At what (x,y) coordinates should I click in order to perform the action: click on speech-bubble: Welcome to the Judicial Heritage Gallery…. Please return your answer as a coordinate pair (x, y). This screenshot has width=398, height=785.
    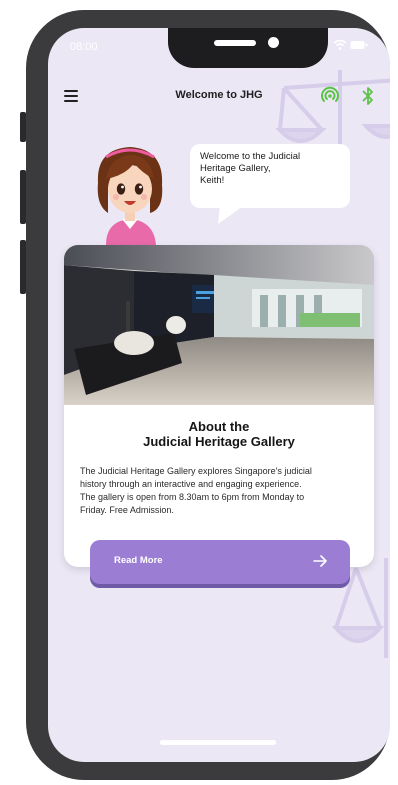
    Looking at the image, I should click on (270, 176).